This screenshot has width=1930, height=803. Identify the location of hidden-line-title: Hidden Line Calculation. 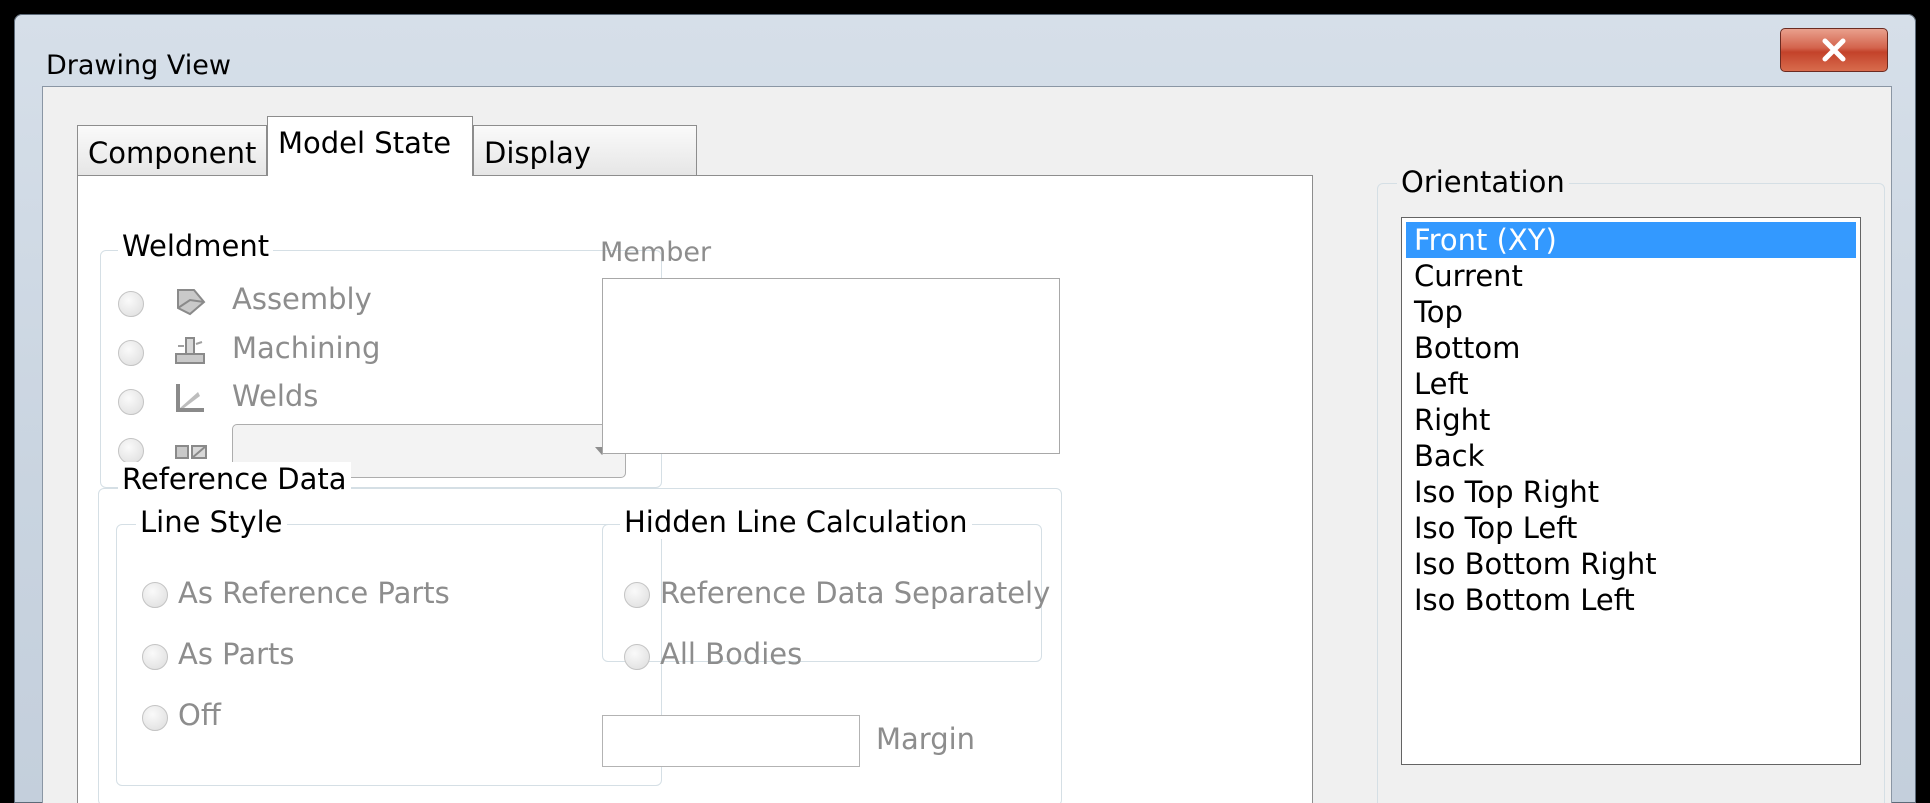
(796, 522).